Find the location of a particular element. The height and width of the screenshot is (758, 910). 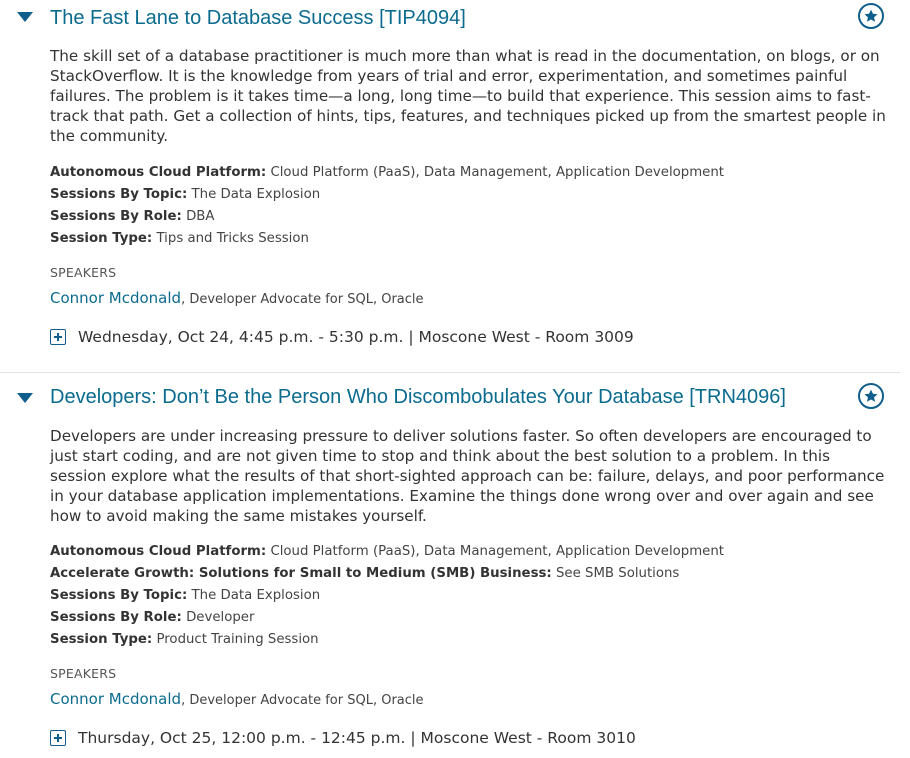

meta-value: See SMB Solutions is located at coordinates (617, 573).